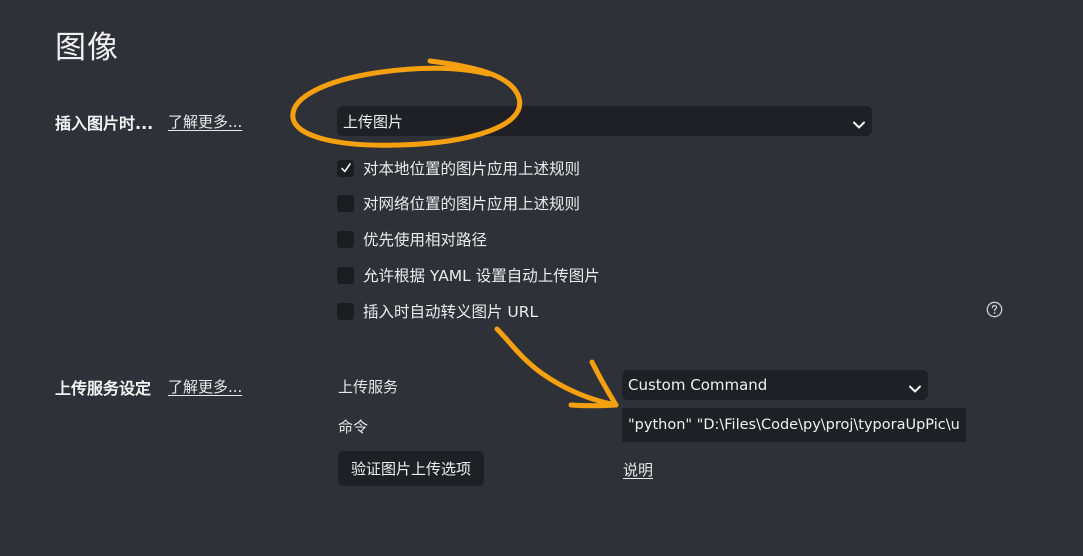  Describe the element at coordinates (353, 427) in the screenshot. I see `command-label: 命令` at that location.